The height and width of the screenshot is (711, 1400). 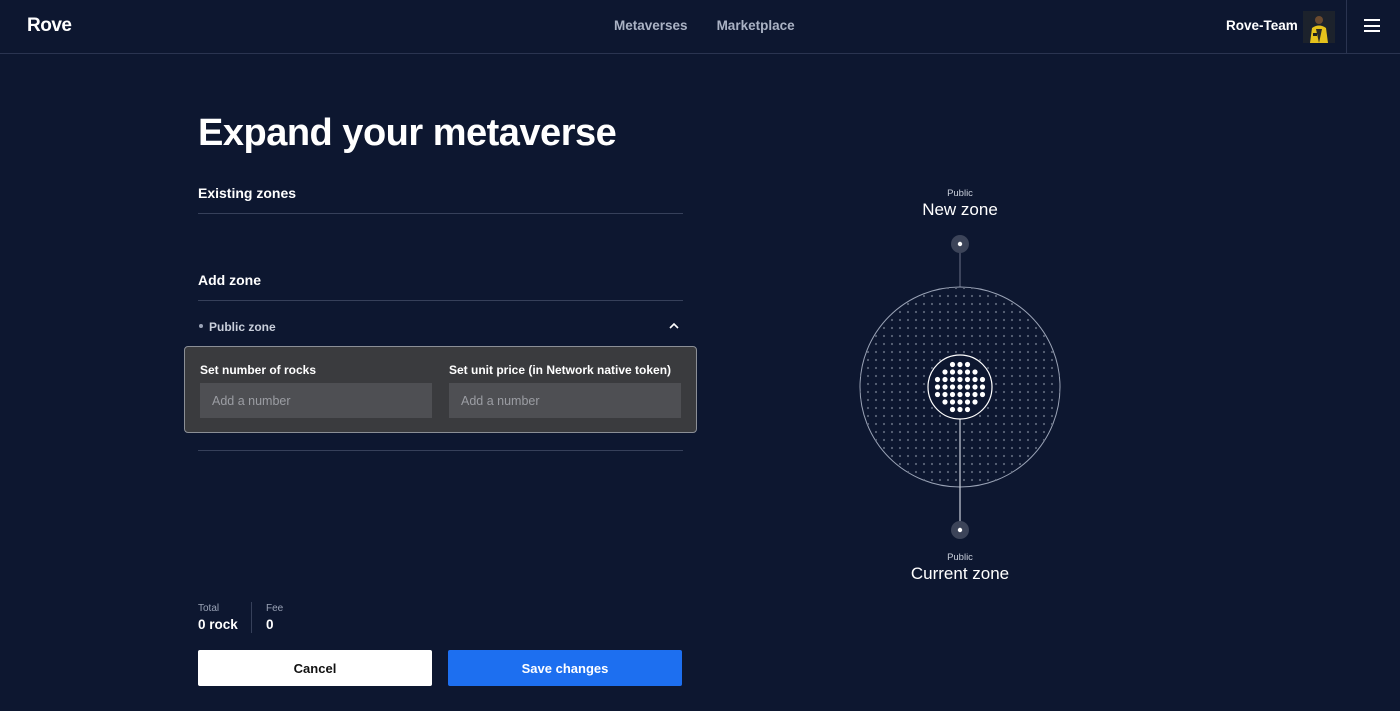 I want to click on avatar, so click(x=1319, y=27).